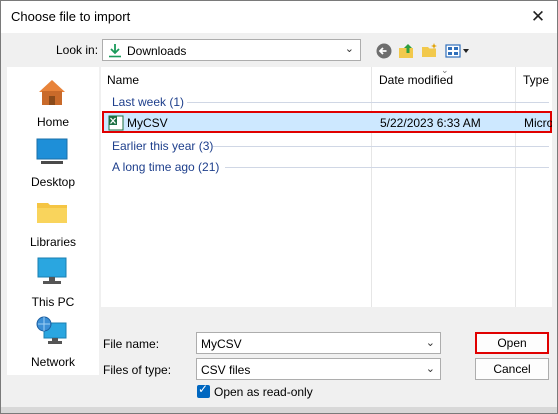 The height and width of the screenshot is (414, 558). I want to click on file-name: MyCSV, so click(147, 123).